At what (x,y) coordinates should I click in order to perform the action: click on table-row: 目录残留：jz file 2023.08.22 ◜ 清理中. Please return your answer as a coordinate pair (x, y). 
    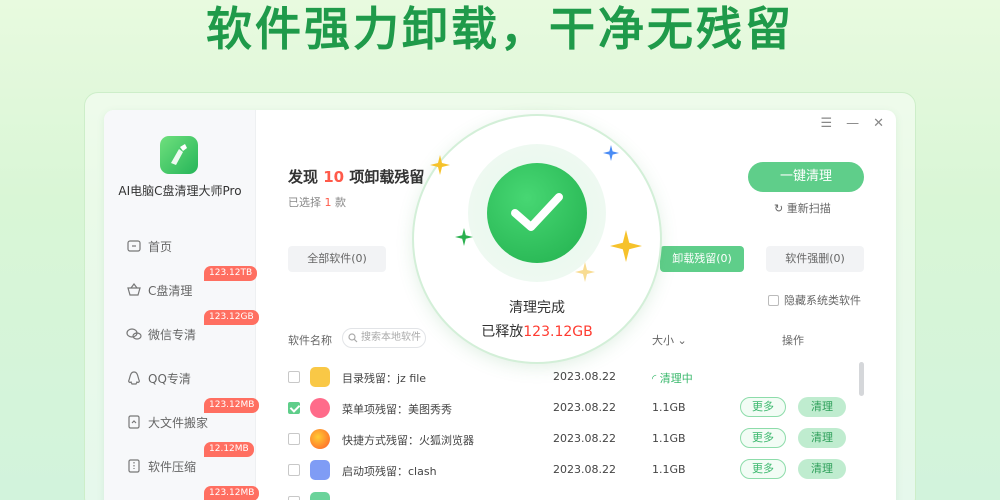
    Looking at the image, I should click on (568, 377).